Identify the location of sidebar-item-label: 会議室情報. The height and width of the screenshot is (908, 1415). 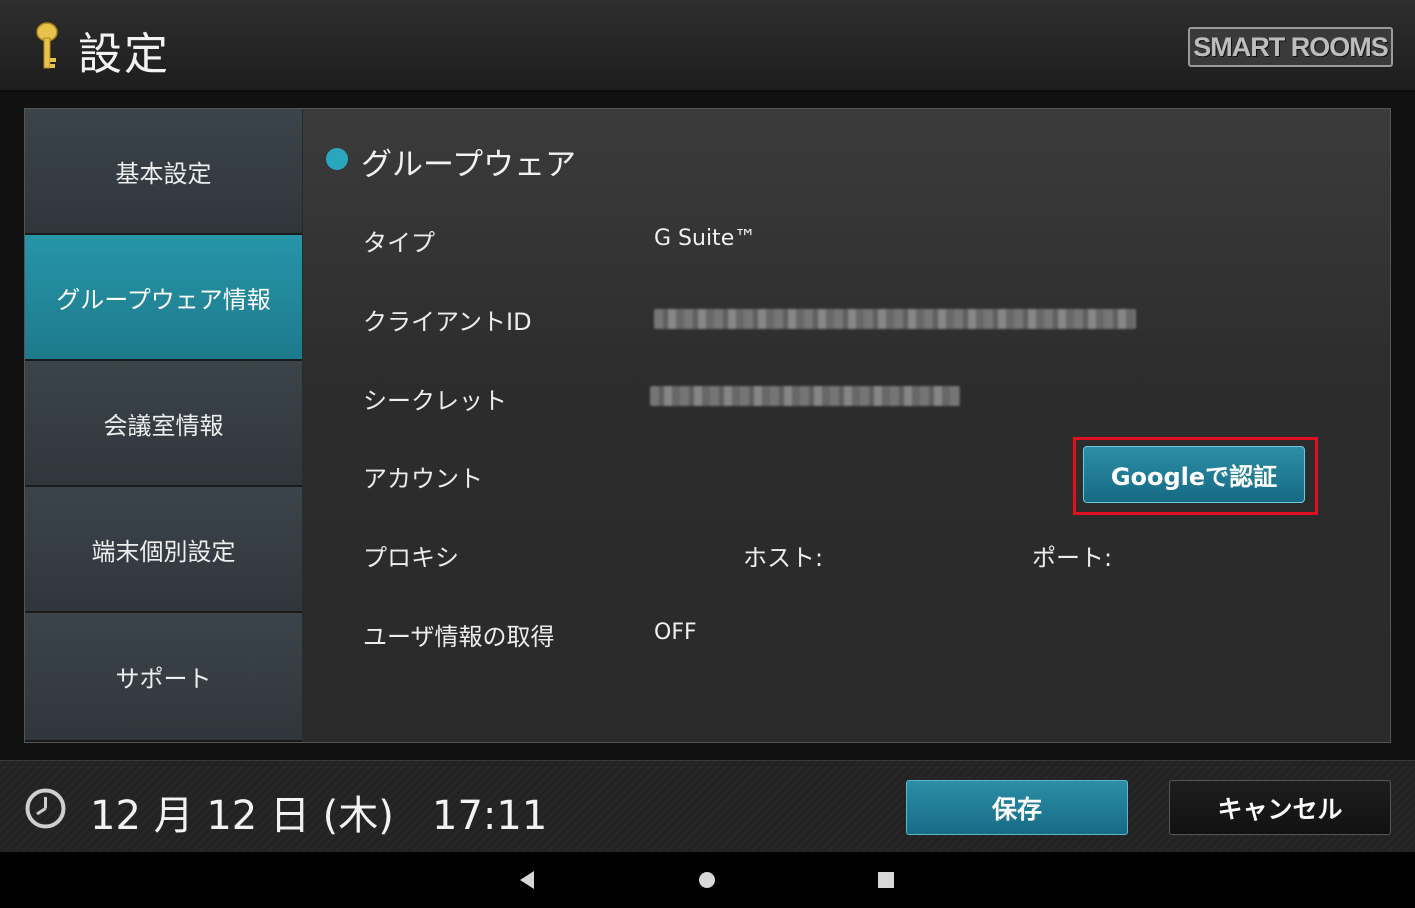
(163, 425).